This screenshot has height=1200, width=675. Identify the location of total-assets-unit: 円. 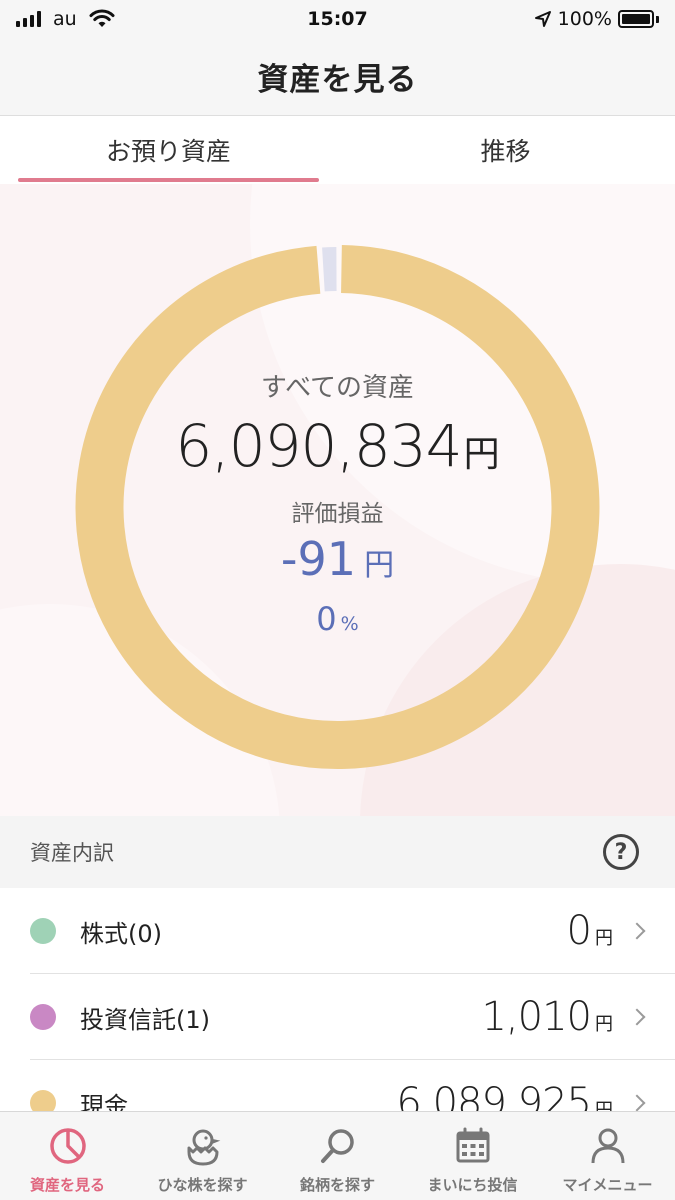
(481, 454).